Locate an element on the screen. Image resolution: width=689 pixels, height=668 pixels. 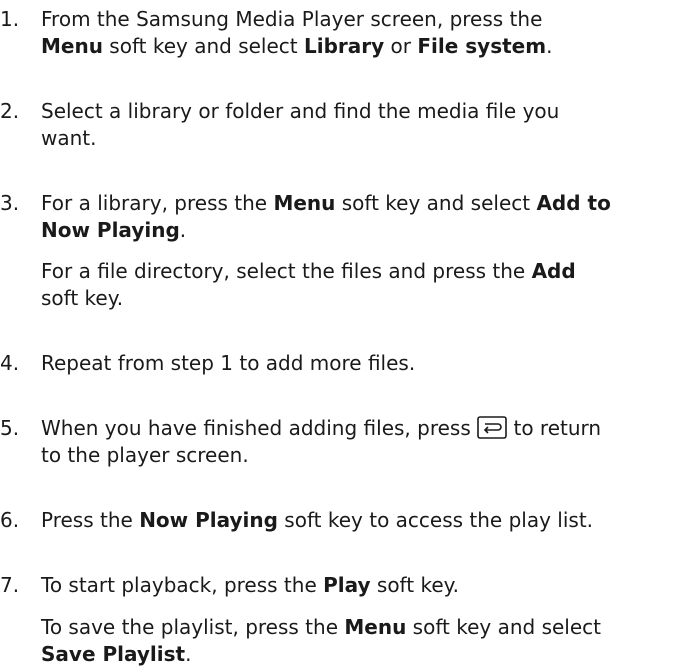
step-number: 1. is located at coordinates (10, 19).